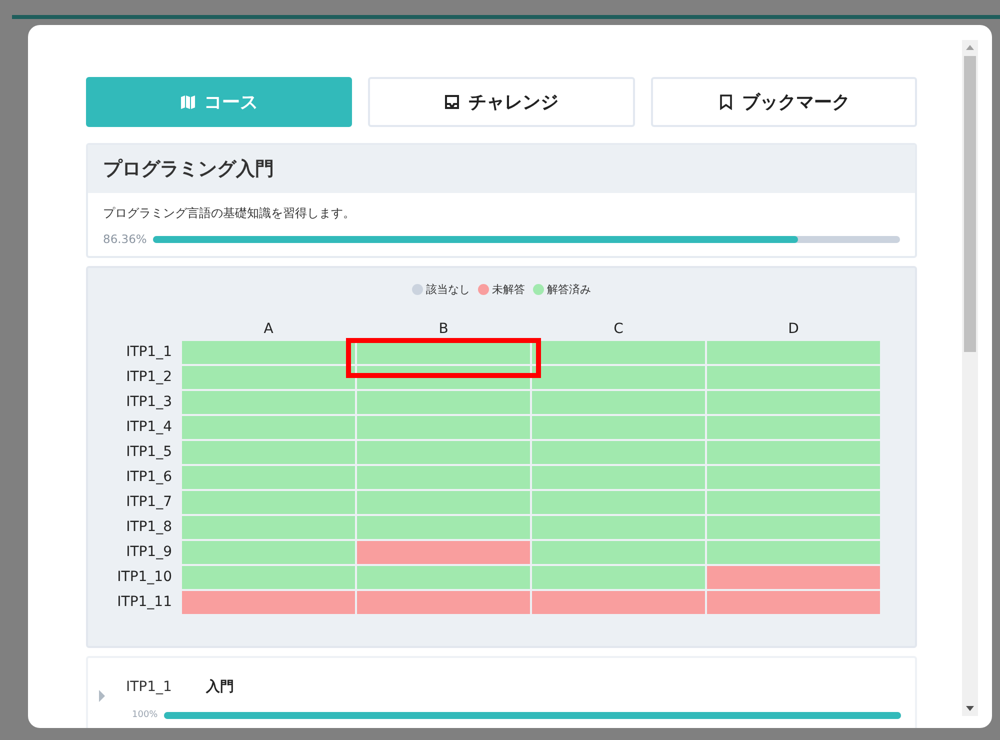  Describe the element at coordinates (149, 427) in the screenshot. I see `row-label: ITP1_4` at that location.